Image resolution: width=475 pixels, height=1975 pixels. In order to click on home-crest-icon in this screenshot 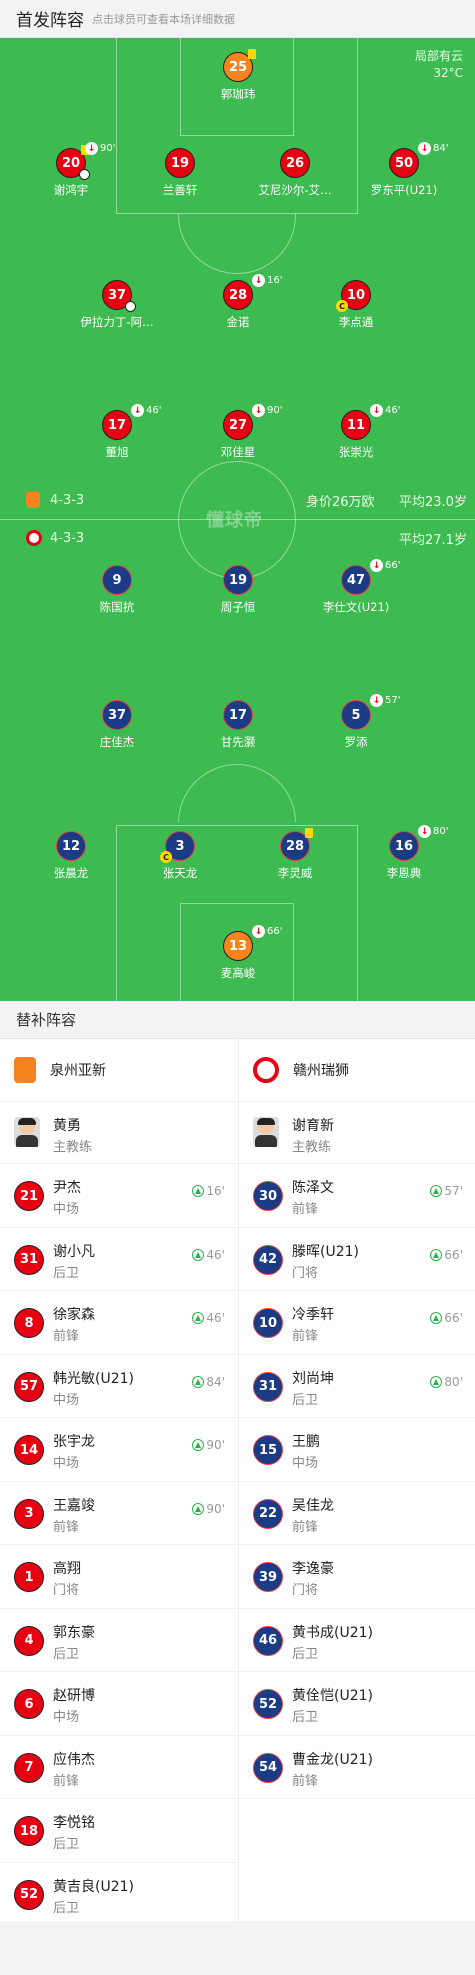, I will do `click(25, 1070)`.